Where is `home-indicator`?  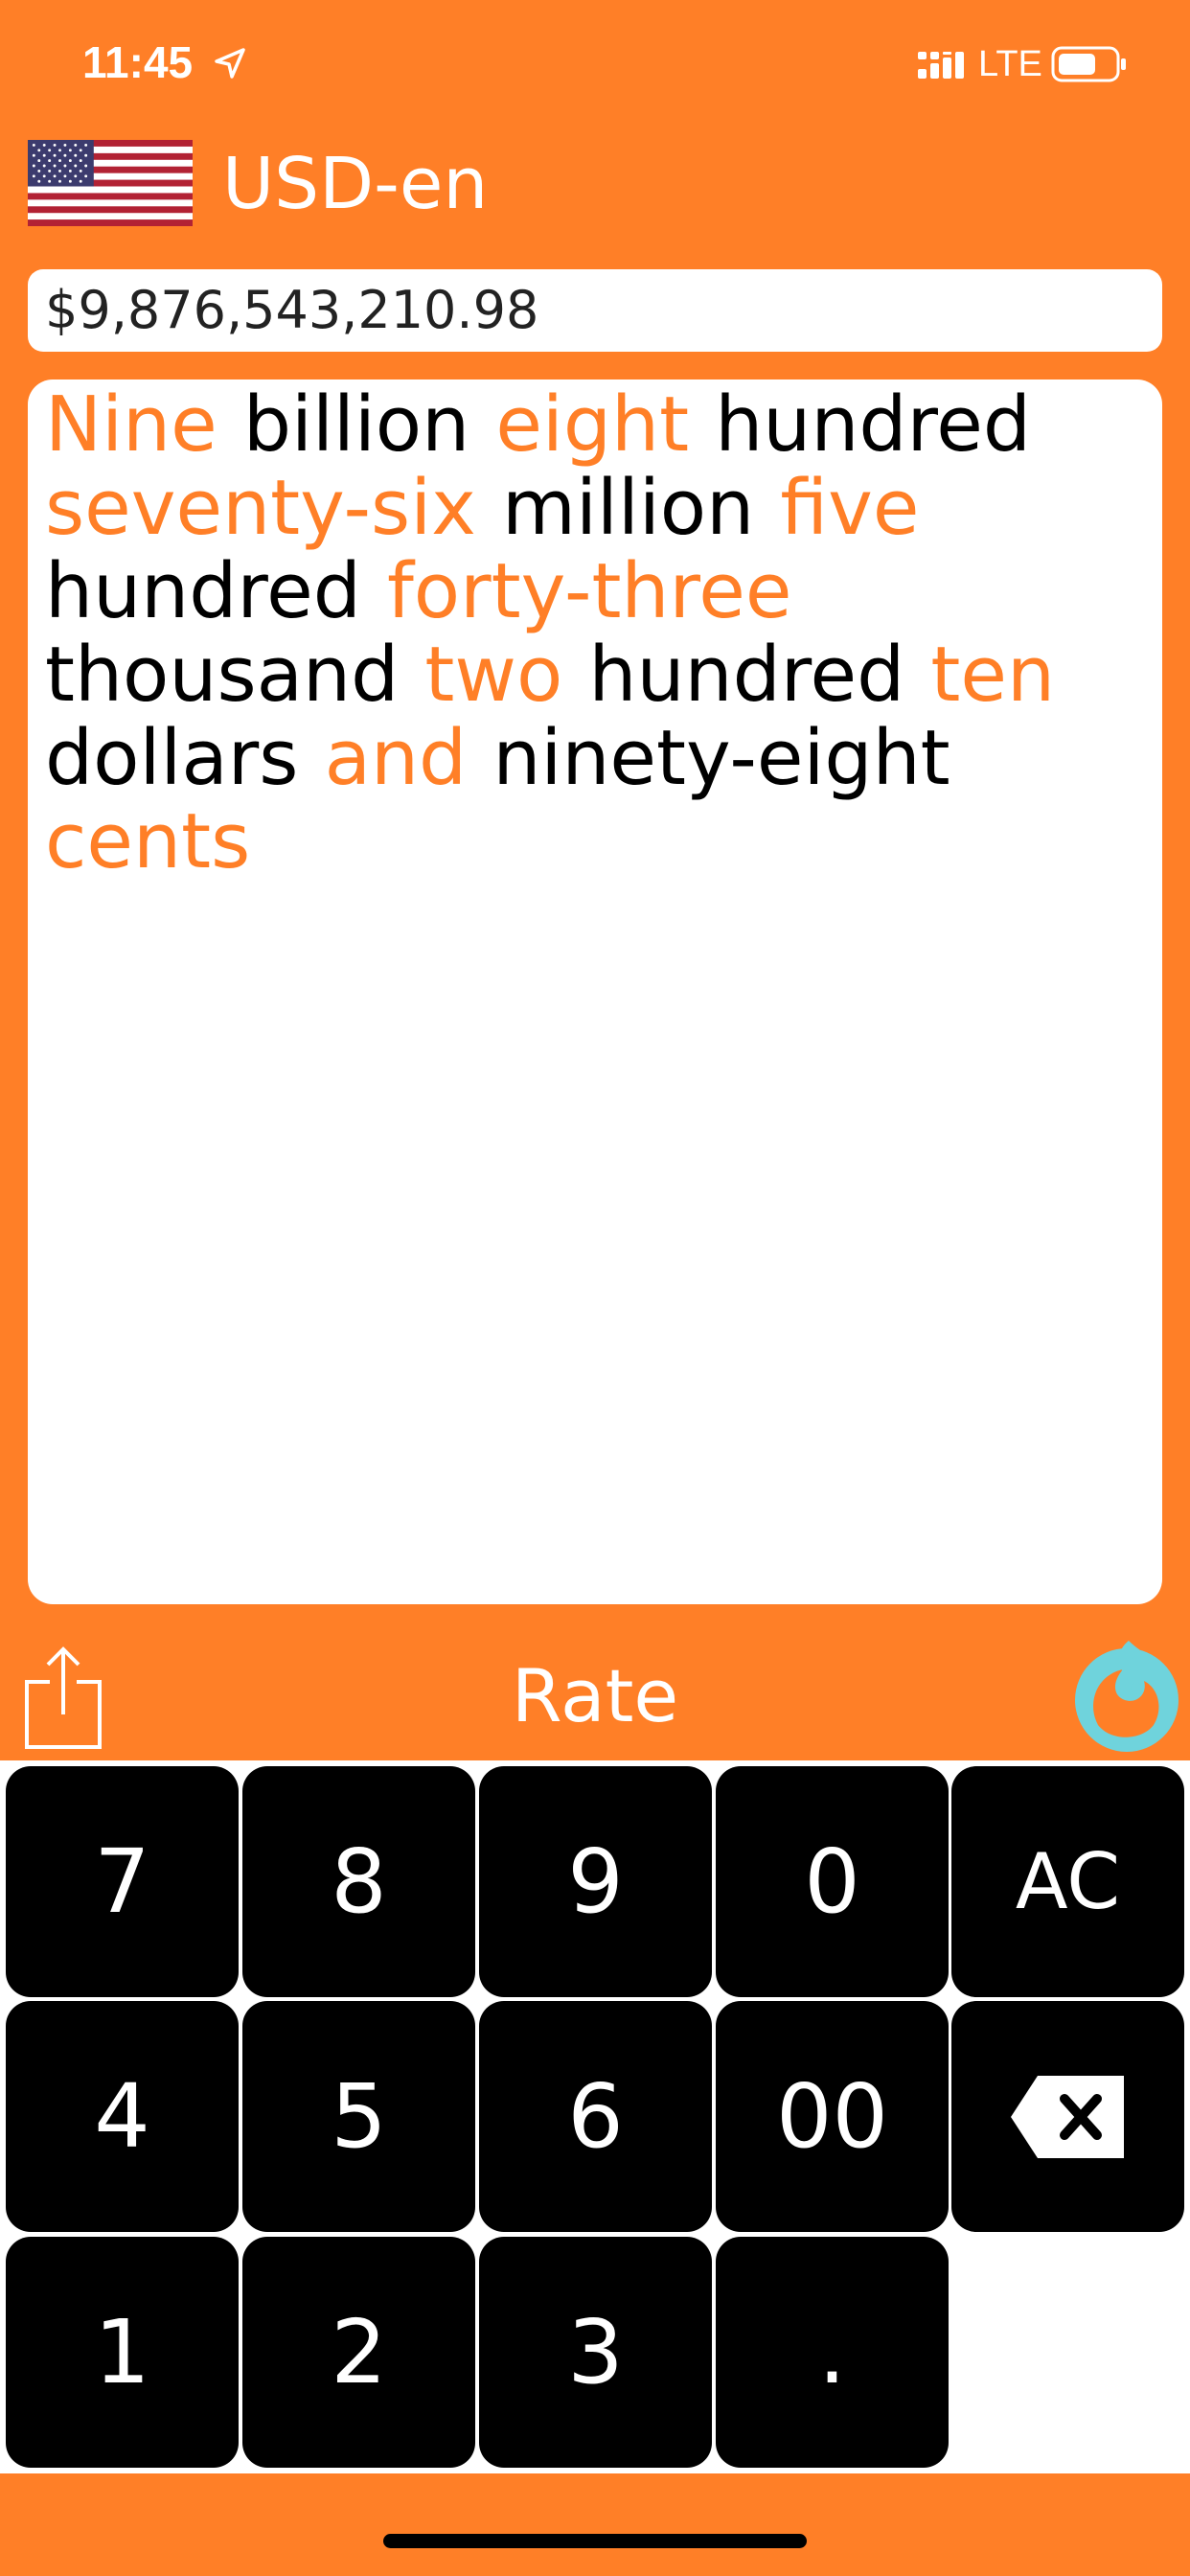 home-indicator is located at coordinates (595, 2541).